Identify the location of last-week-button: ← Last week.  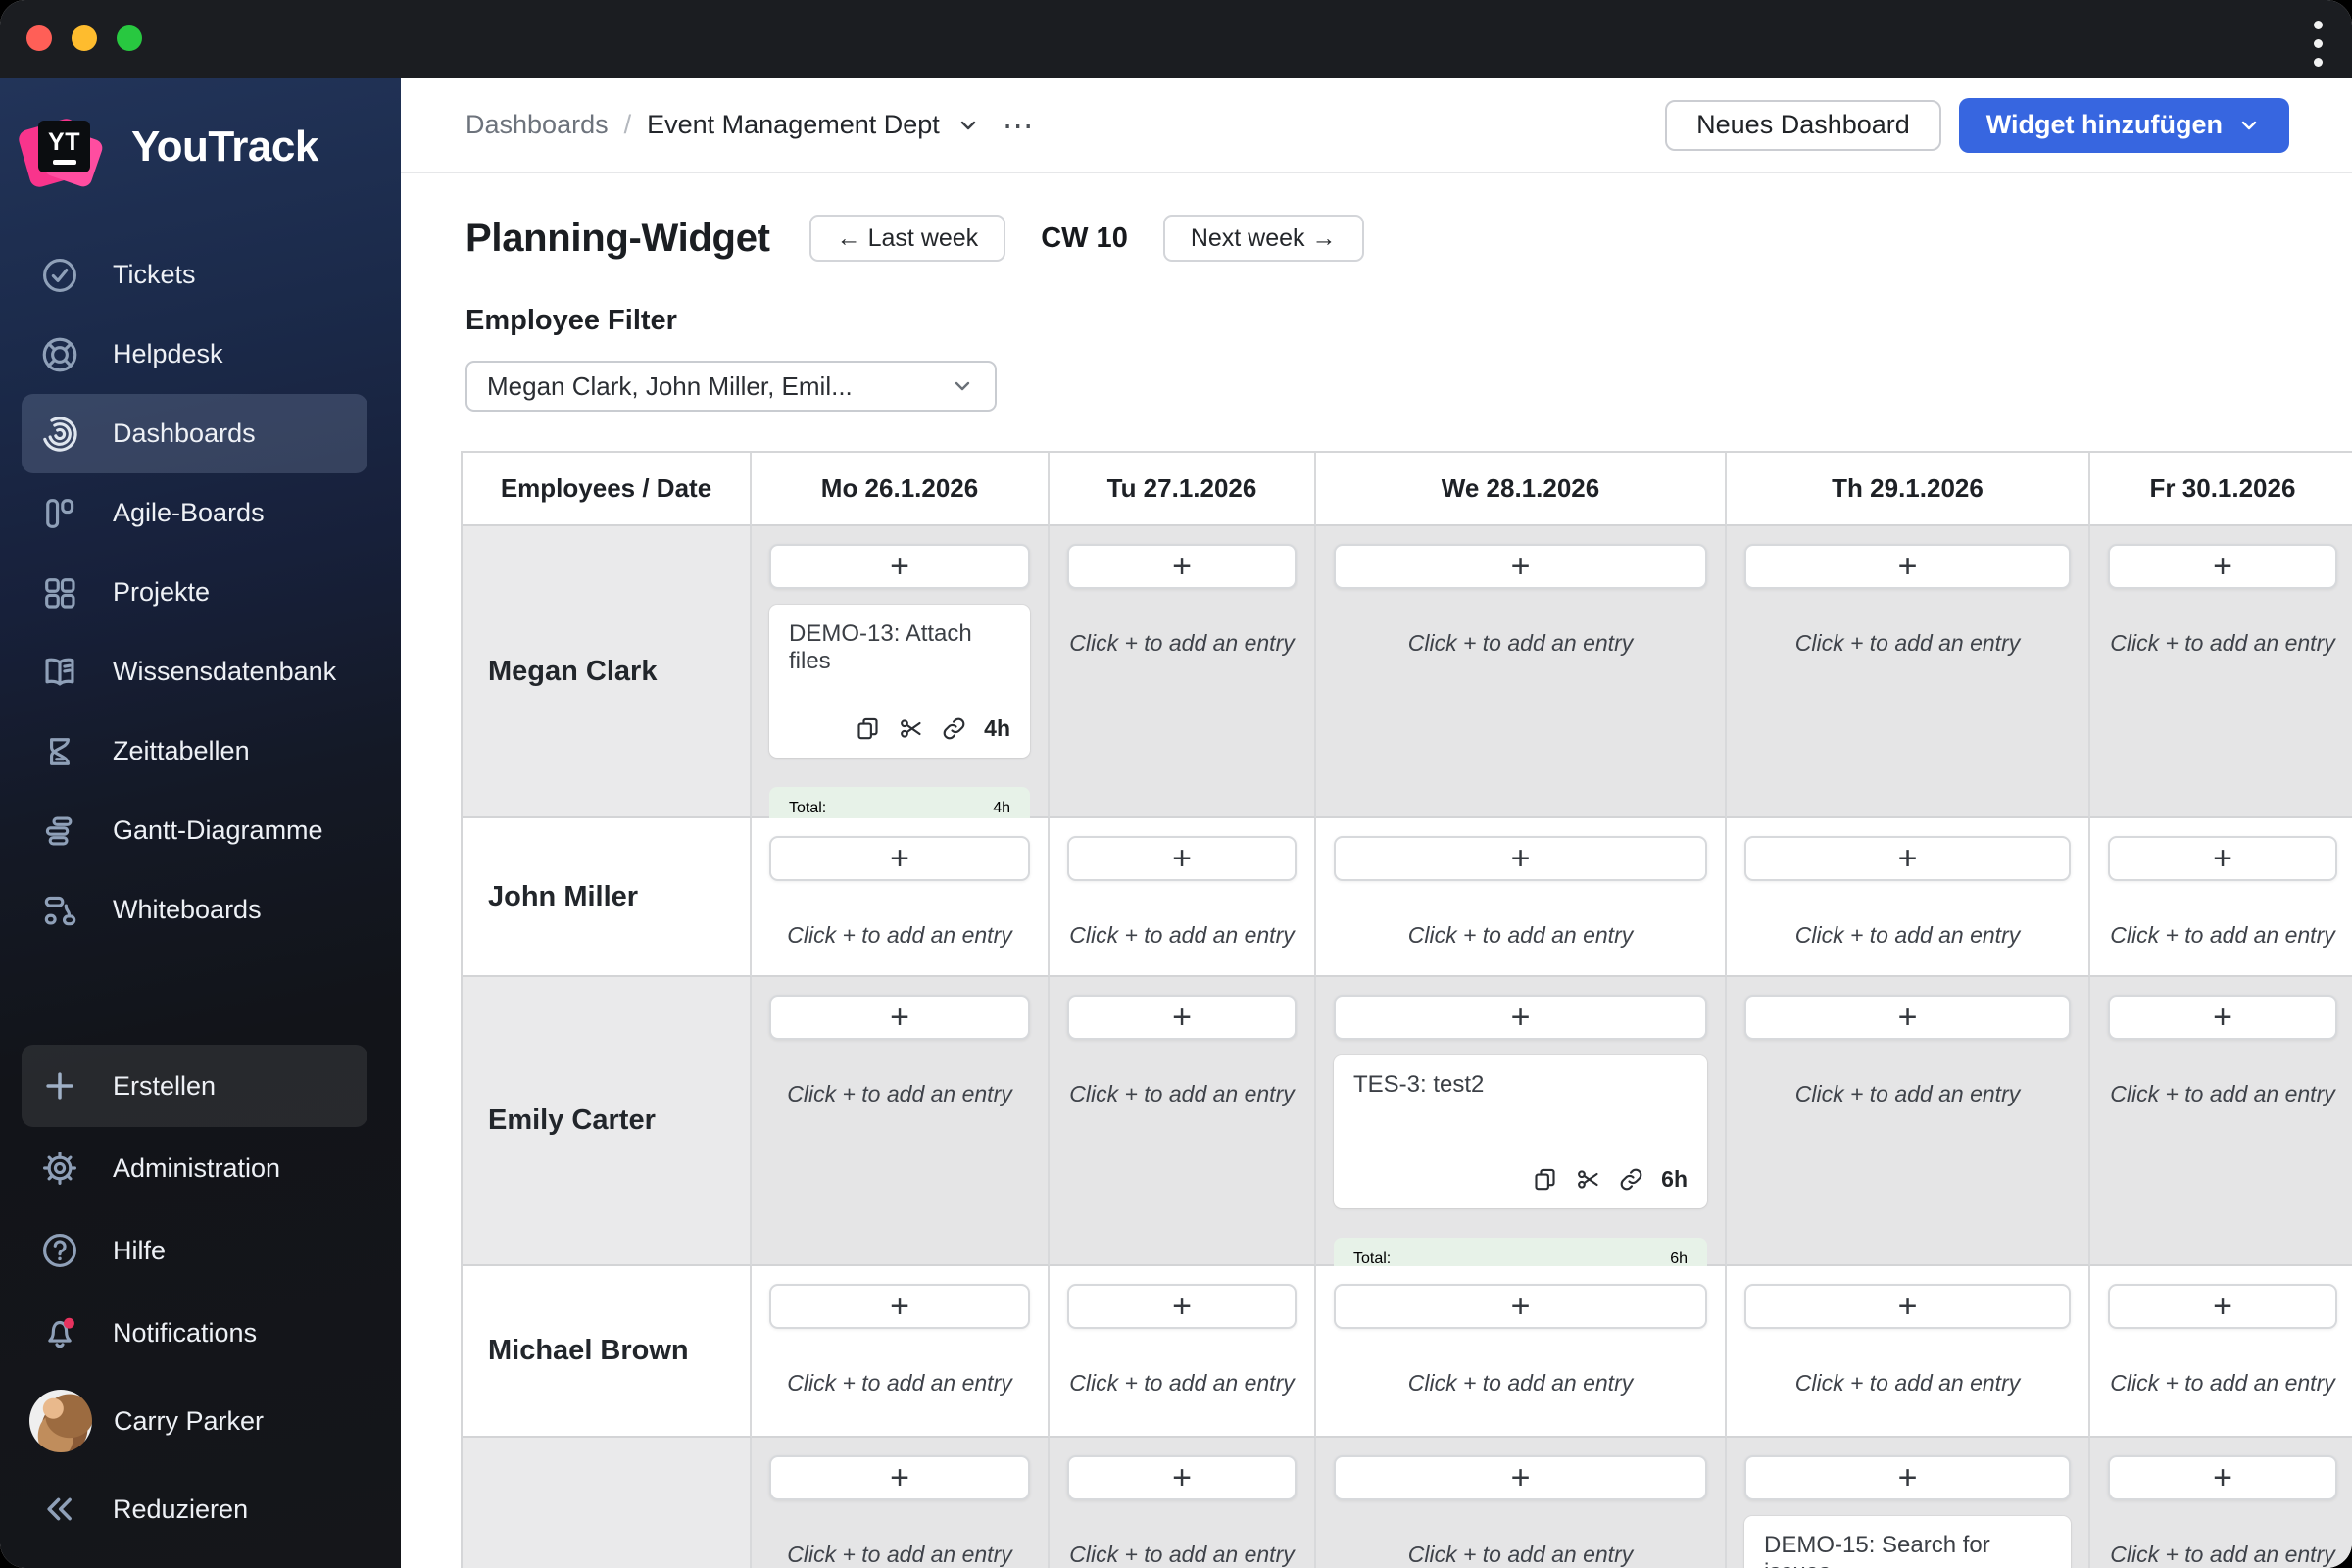
(907, 238).